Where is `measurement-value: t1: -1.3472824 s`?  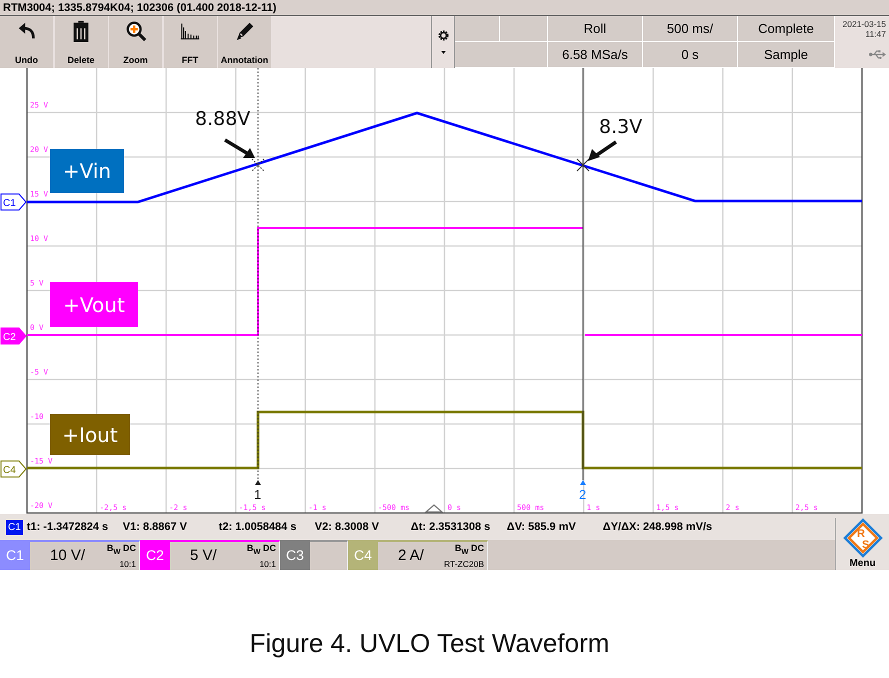 measurement-value: t1: -1.3472824 s is located at coordinates (68, 527).